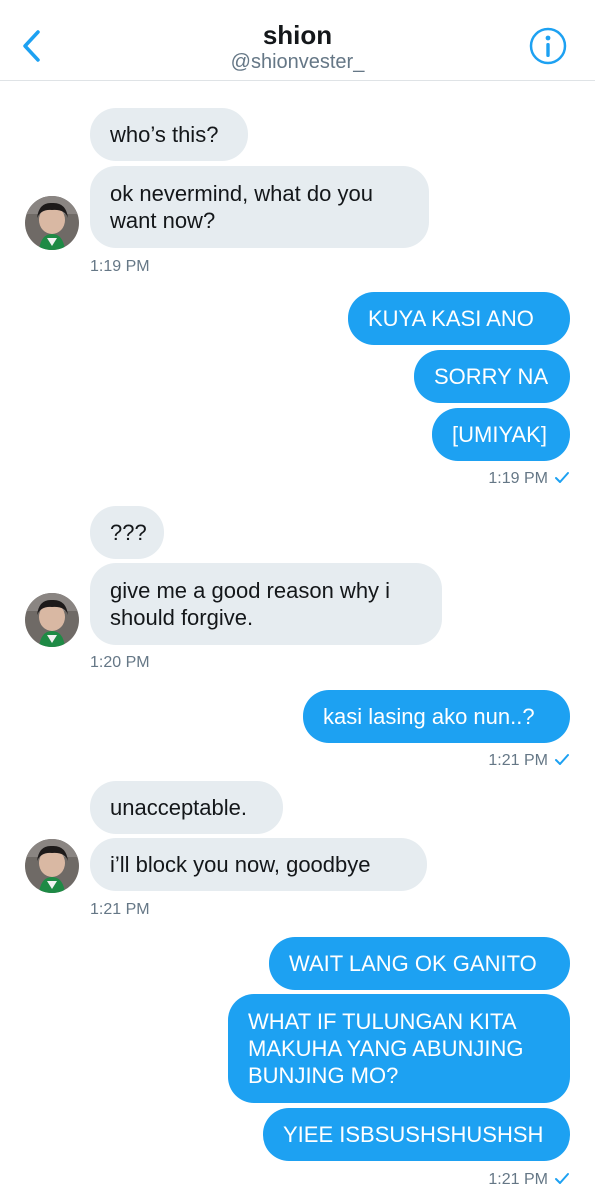 This screenshot has width=595, height=1200. Describe the element at coordinates (120, 662) in the screenshot. I see `timestamp: 1:20 PM` at that location.